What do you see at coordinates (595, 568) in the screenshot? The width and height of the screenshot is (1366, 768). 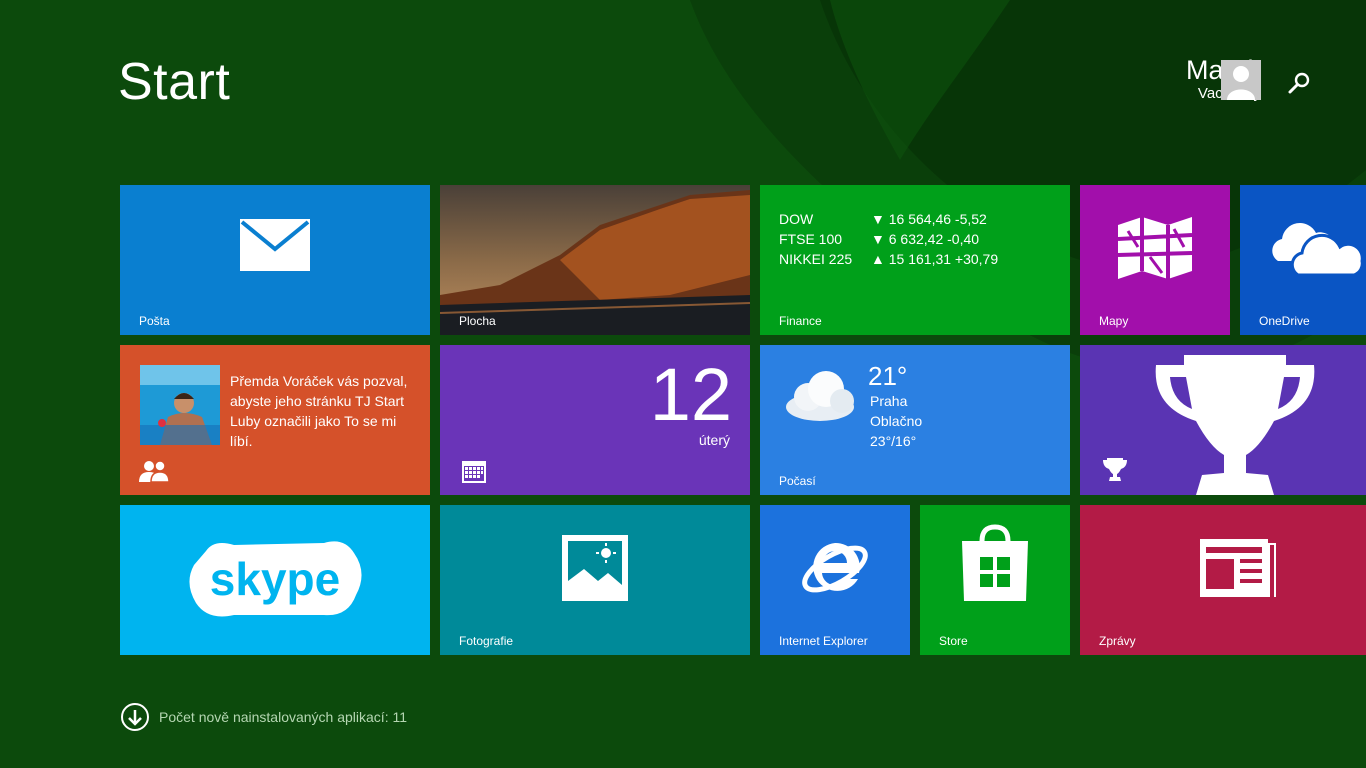 I see `photos-icon` at bounding box center [595, 568].